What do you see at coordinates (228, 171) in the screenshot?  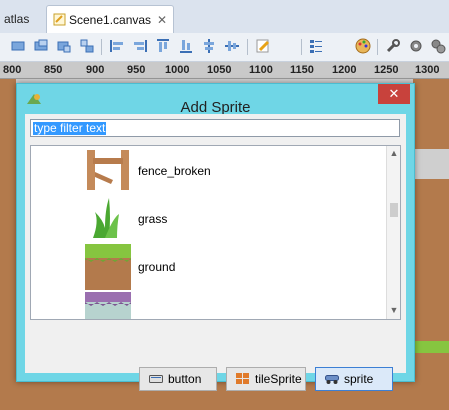 I see `list-item: fence_broken` at bounding box center [228, 171].